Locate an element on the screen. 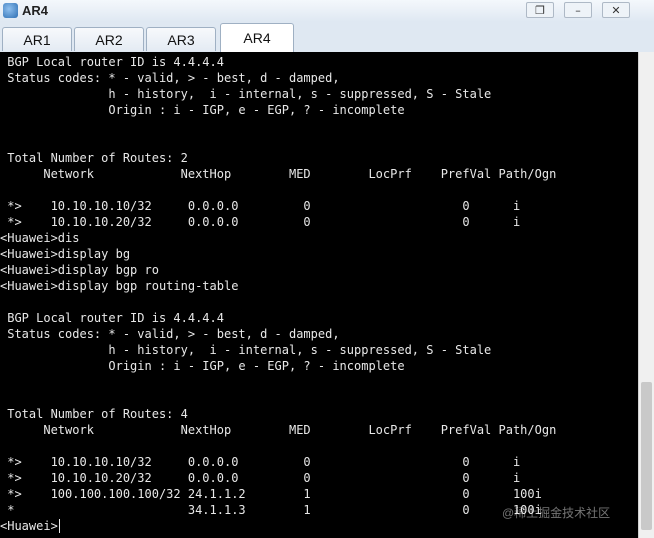  window-titlebar: AR4 ❐ – ✕ is located at coordinates (327, 11).